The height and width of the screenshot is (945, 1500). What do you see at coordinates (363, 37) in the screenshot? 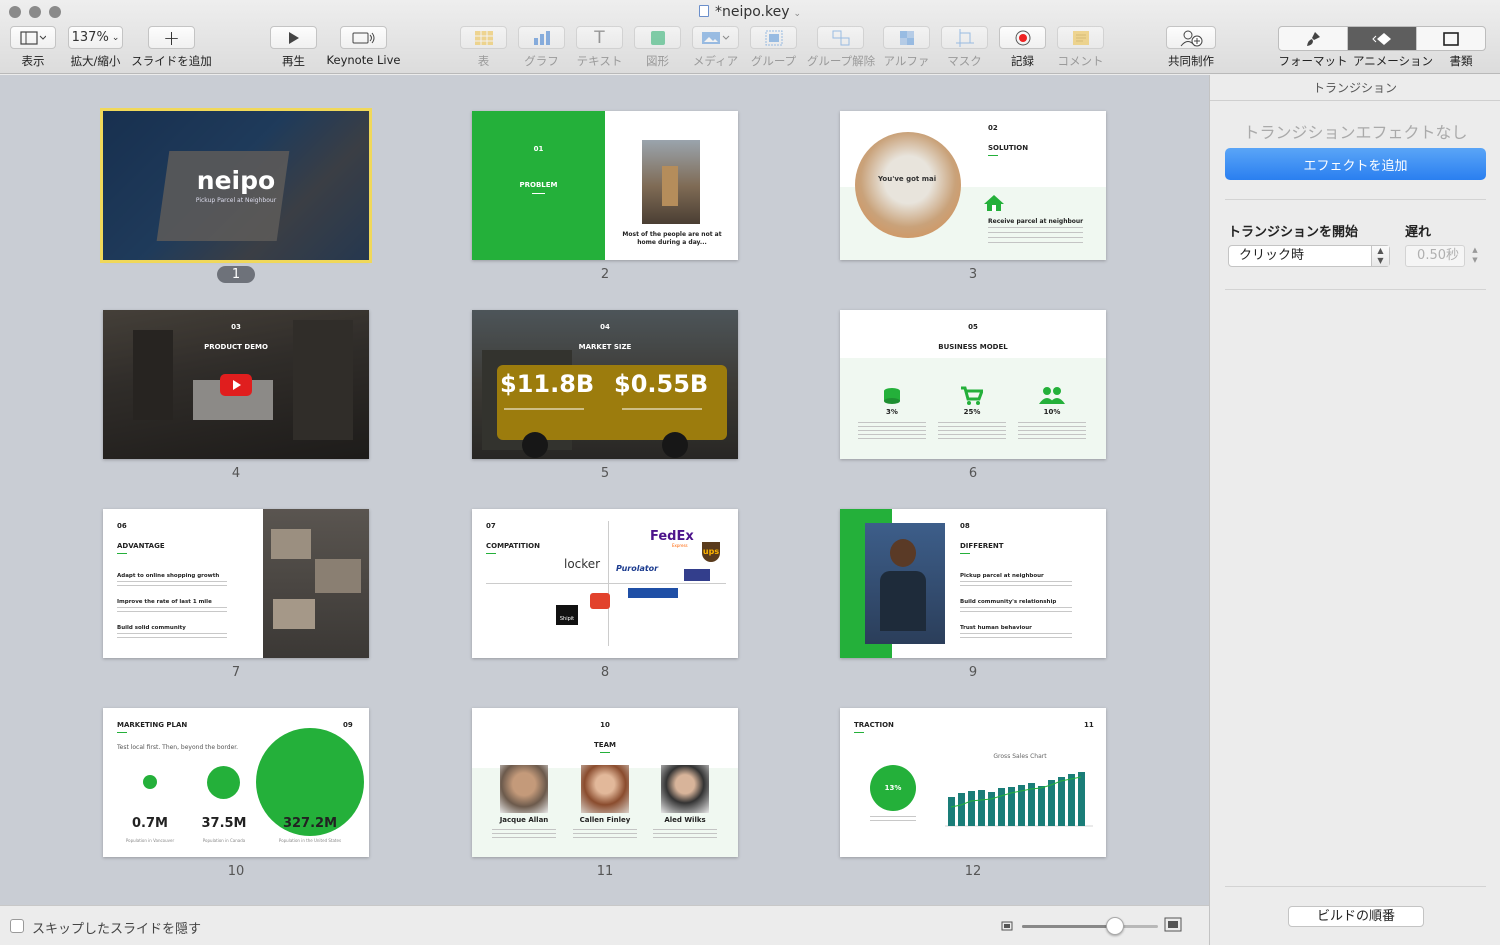
I see `keynote-live-button` at bounding box center [363, 37].